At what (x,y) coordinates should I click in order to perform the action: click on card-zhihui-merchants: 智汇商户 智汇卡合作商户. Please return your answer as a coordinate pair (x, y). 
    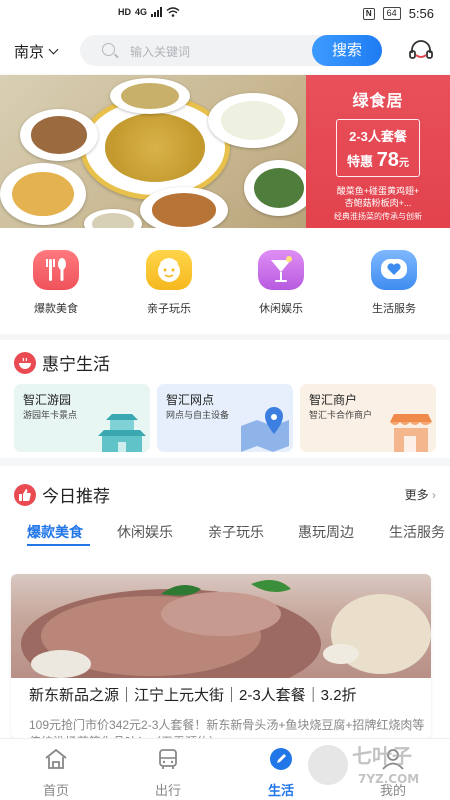
    Looking at the image, I should click on (368, 418).